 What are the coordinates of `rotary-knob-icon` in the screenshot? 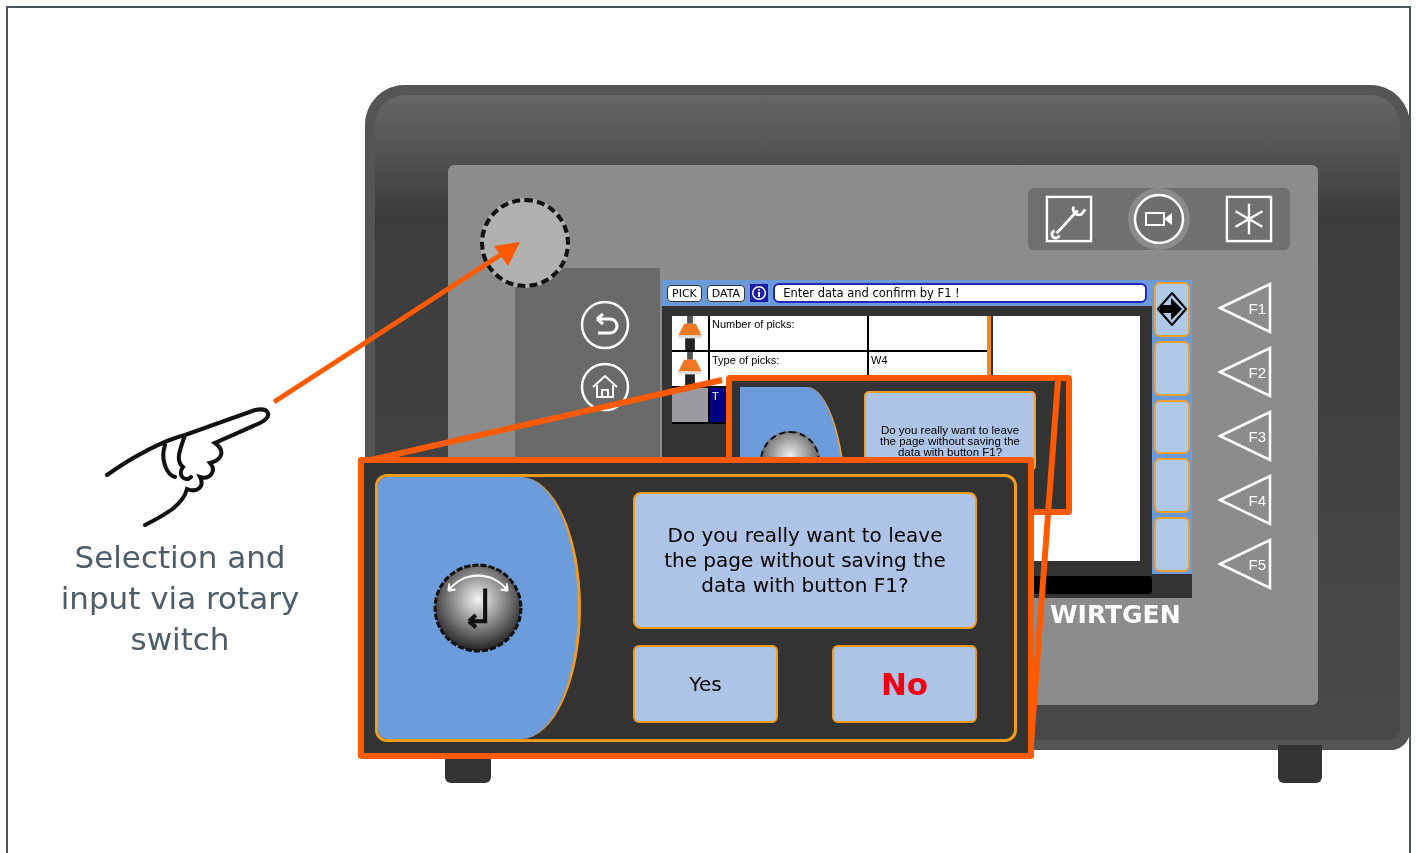 It's located at (478, 608).